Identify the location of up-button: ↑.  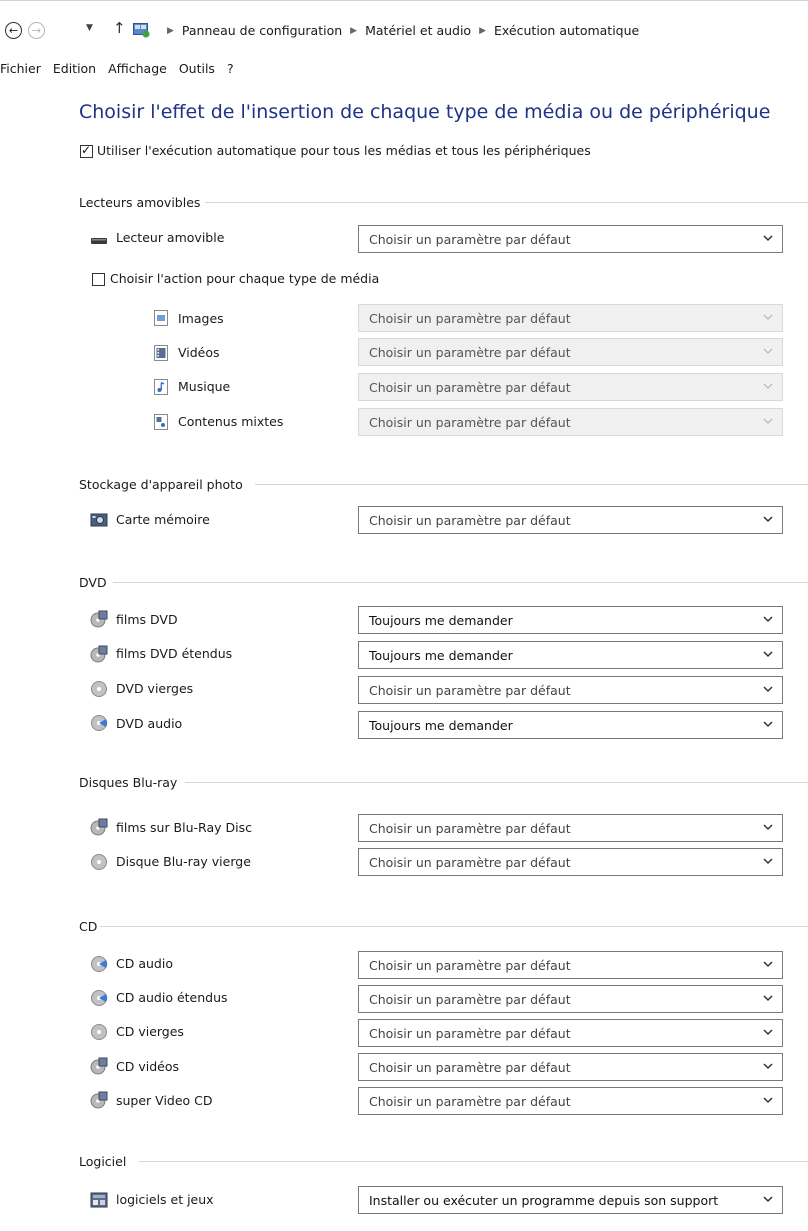
(119, 28).